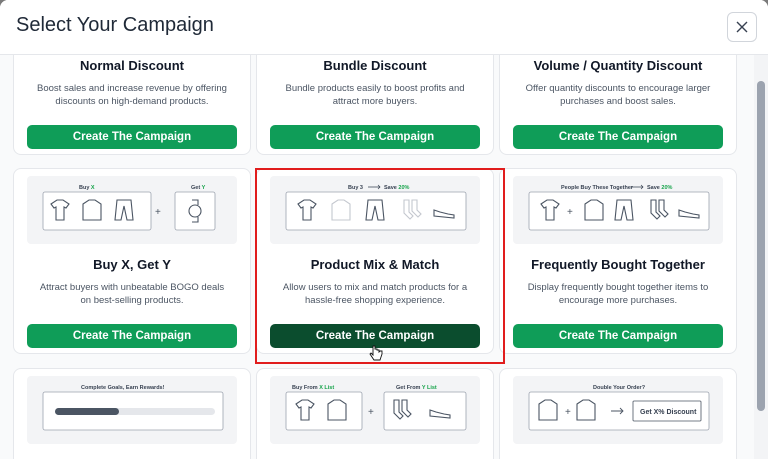  What do you see at coordinates (597, 188) in the screenshot?
I see `svg-text: People Buy These Together` at bounding box center [597, 188].